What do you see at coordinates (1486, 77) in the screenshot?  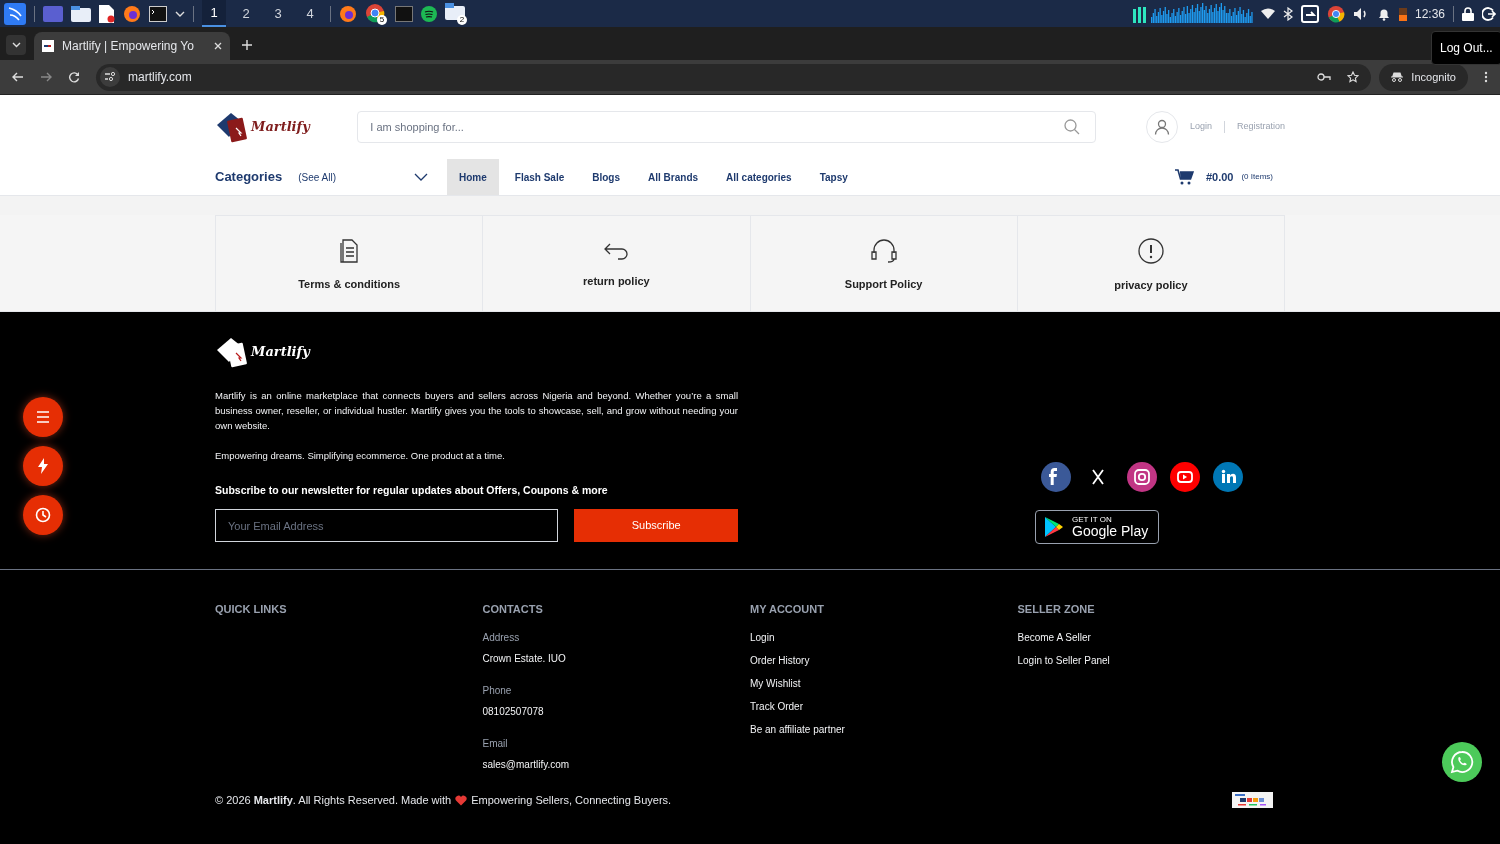 I see `more-vertical-icon` at bounding box center [1486, 77].